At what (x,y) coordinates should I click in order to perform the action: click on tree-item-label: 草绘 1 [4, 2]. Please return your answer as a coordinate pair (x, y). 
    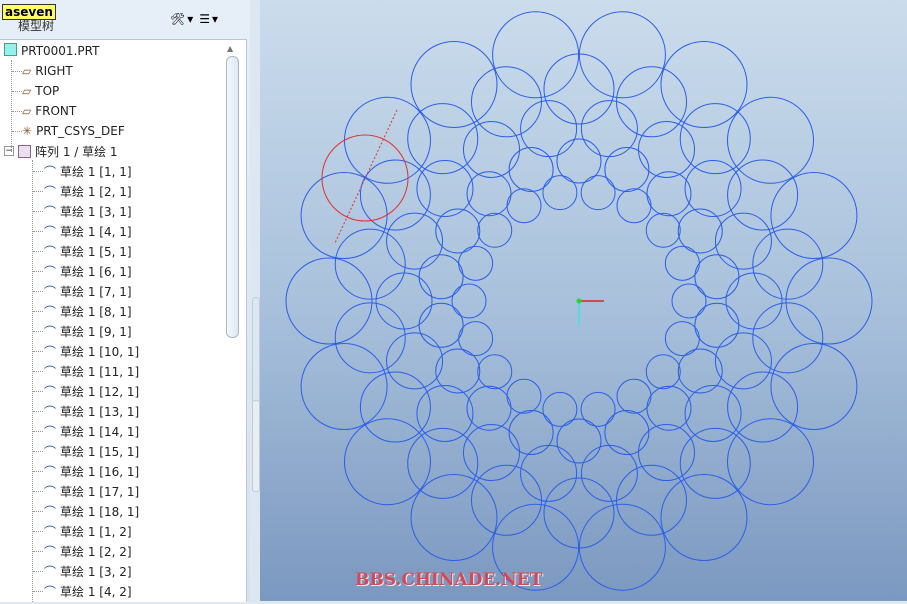
    Looking at the image, I should click on (96, 591).